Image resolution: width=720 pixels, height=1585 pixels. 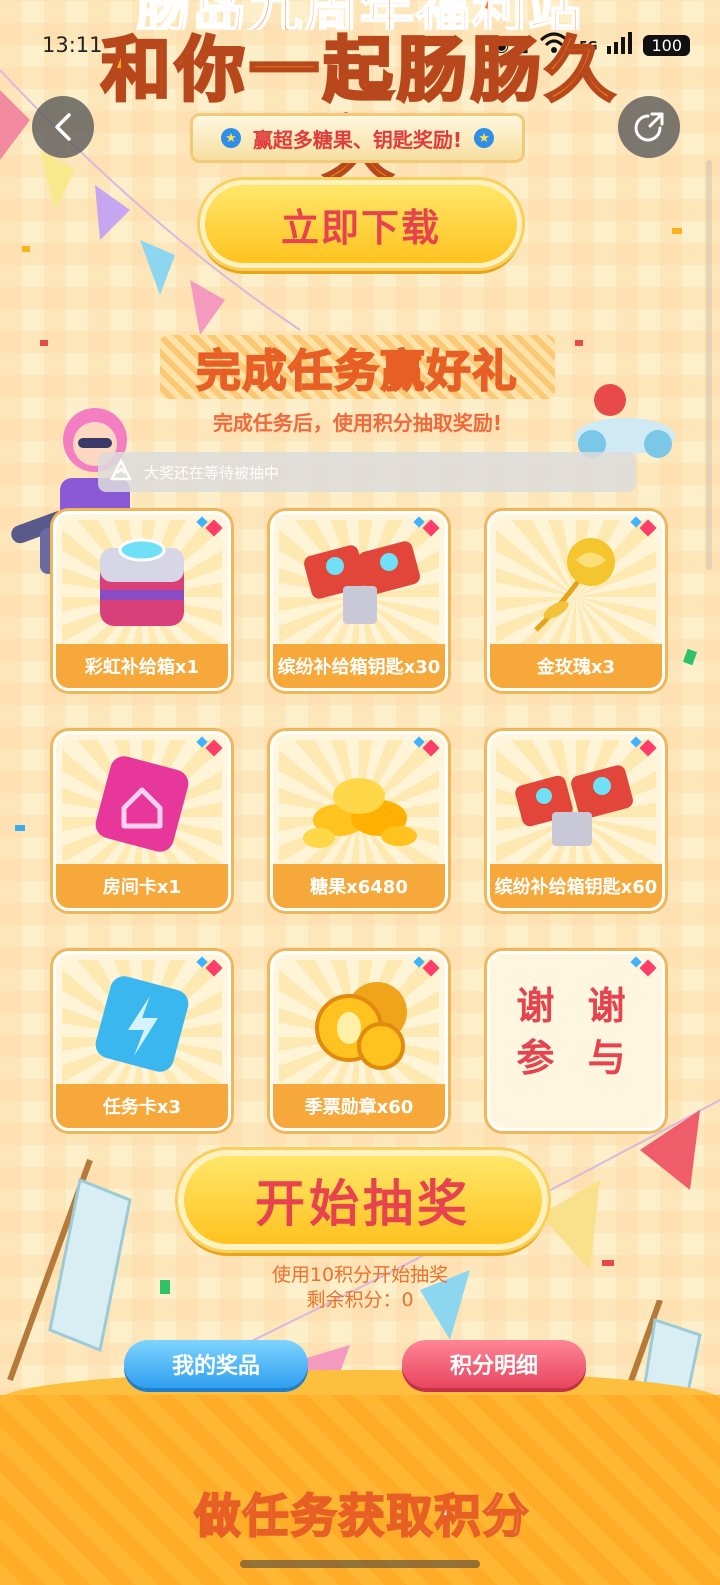 I want to click on draw-cost-text: 使用10积分开始抽奖, so click(x=360, y=1275).